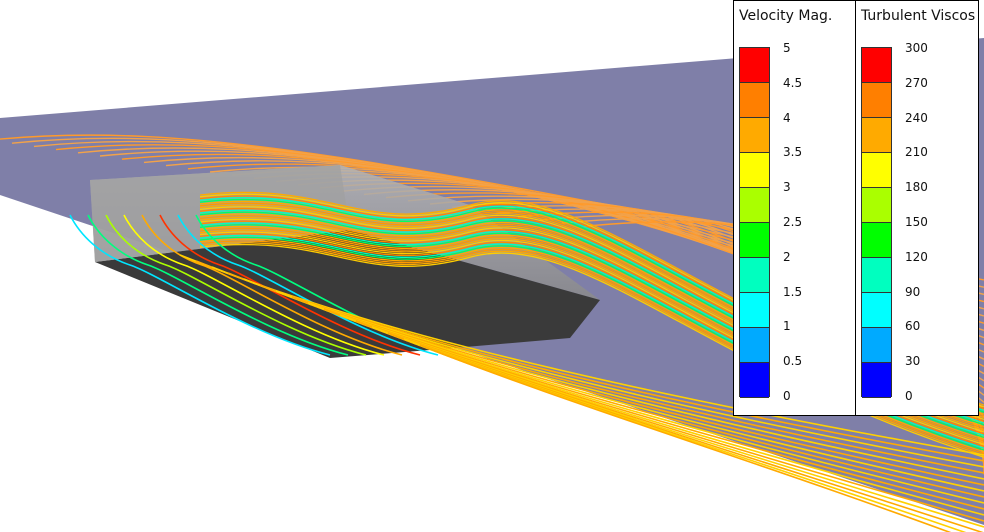 The width and height of the screenshot is (984, 532). Describe the element at coordinates (941, 222) in the screenshot. I see `legend-ticks: 300 270 240 210 180 150 120 90 60 30 0` at that location.